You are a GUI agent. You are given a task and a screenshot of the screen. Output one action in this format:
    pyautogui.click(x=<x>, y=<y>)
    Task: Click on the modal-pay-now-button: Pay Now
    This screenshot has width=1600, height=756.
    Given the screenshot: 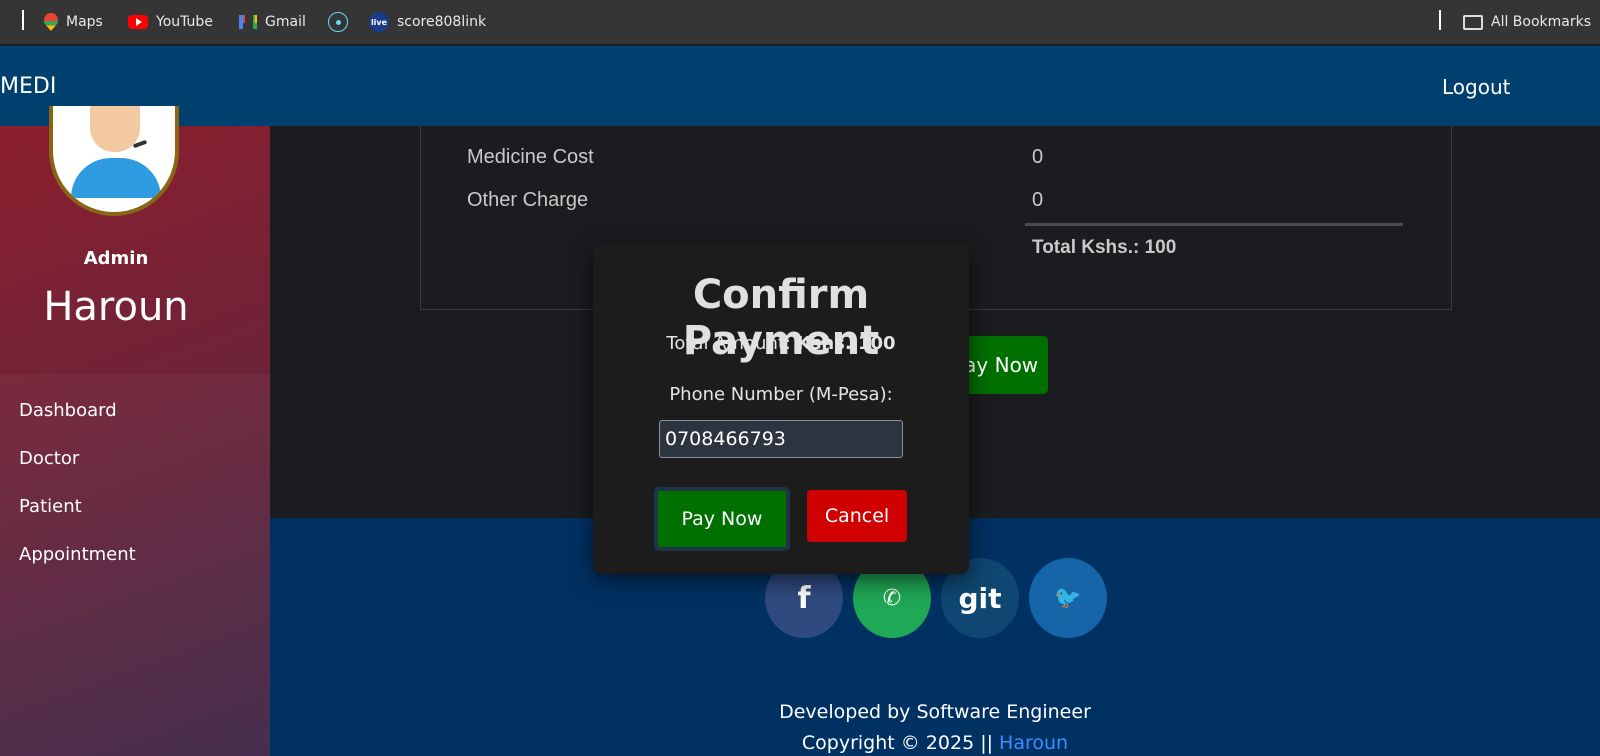 What is the action you would take?
    pyautogui.click(x=722, y=519)
    